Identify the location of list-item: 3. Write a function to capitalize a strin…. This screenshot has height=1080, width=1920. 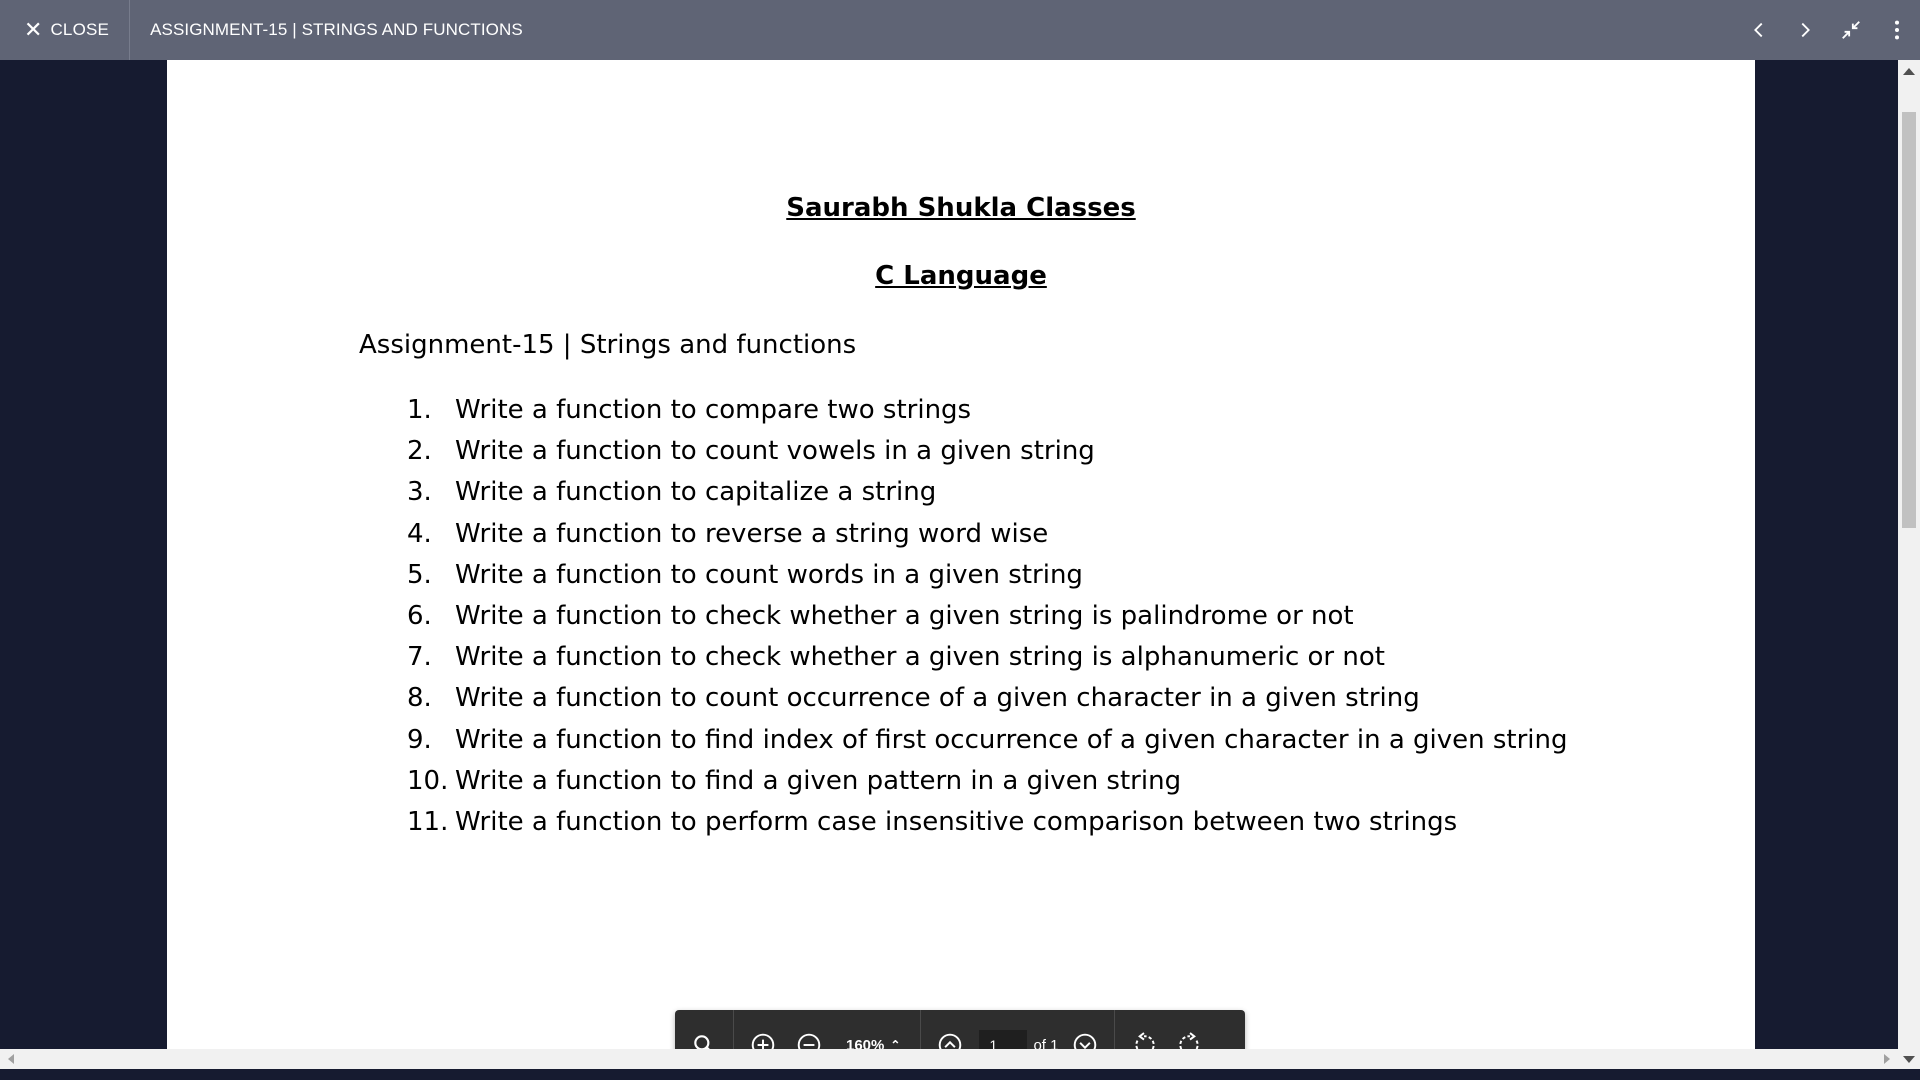
(987, 497).